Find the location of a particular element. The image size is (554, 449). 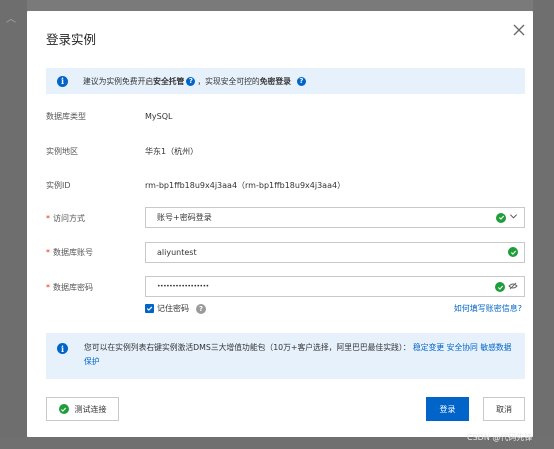

info-text-prefix: 建议为实例免费开启 is located at coordinates (118, 81).